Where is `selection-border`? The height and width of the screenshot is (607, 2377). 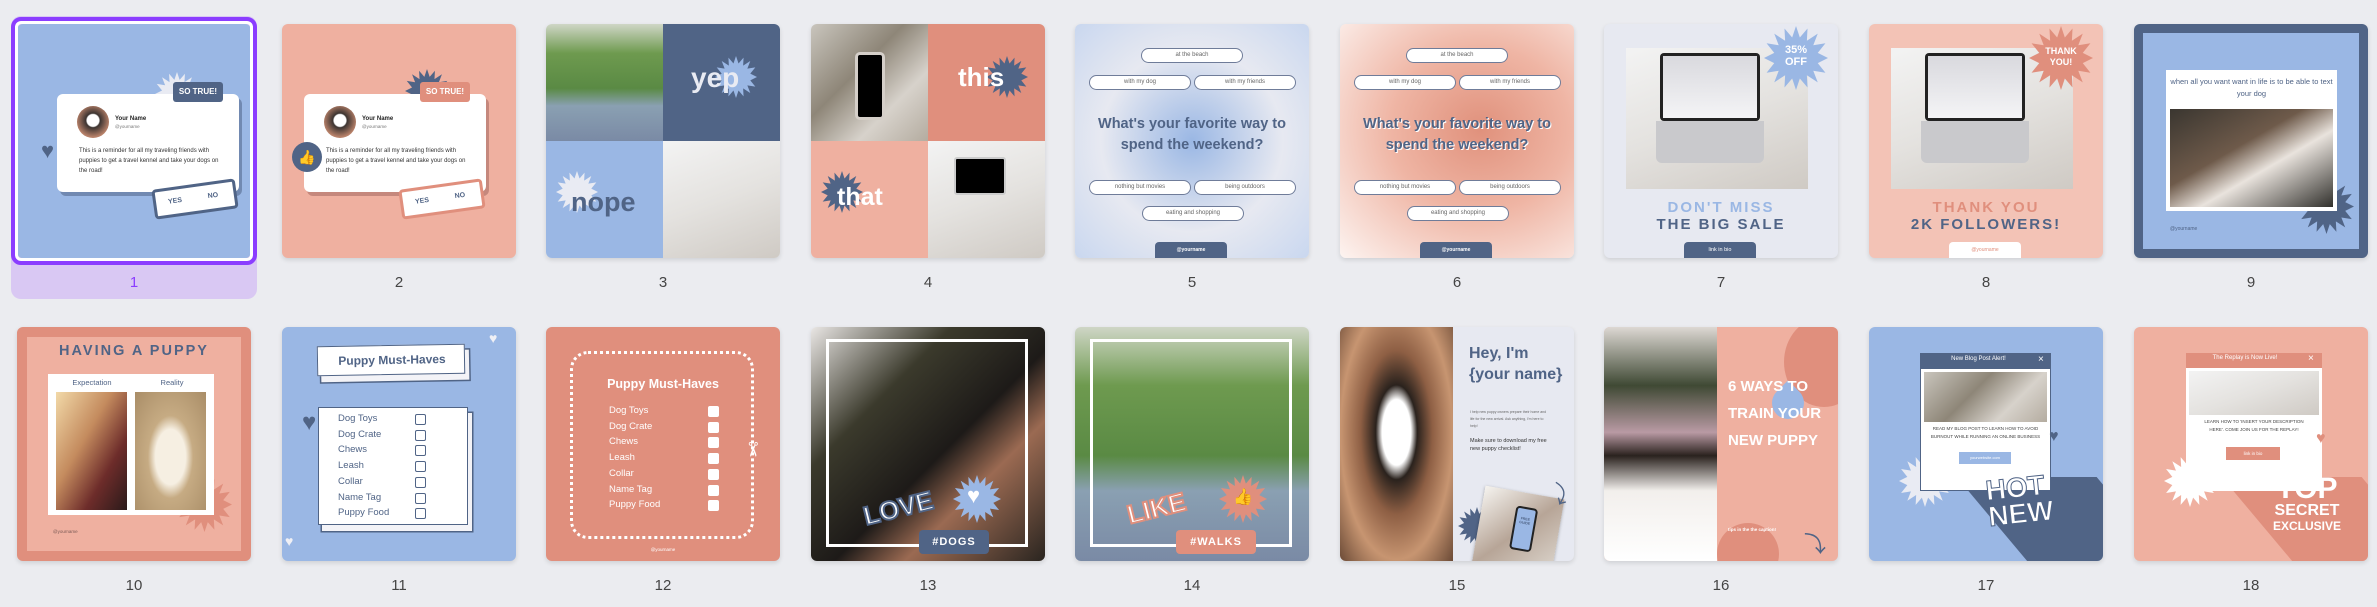 selection-border is located at coordinates (134, 141).